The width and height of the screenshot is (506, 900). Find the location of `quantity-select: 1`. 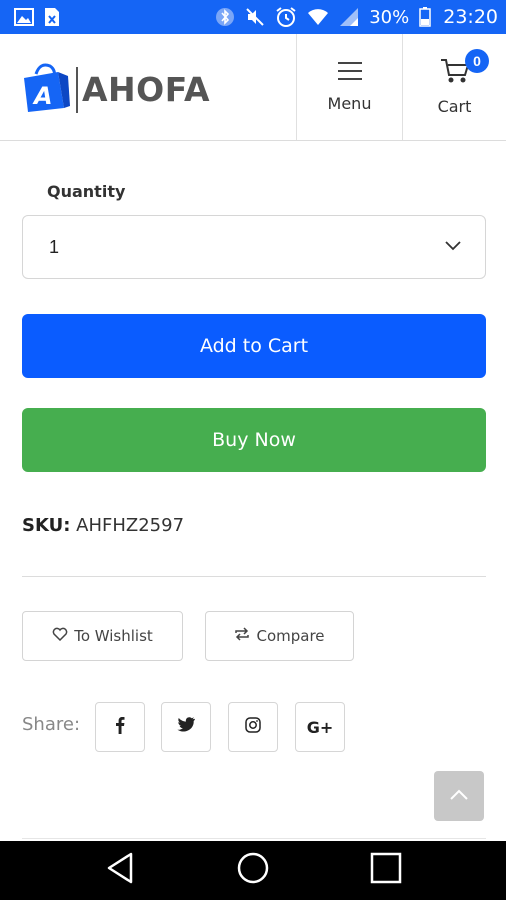

quantity-select: 1 is located at coordinates (254, 247).